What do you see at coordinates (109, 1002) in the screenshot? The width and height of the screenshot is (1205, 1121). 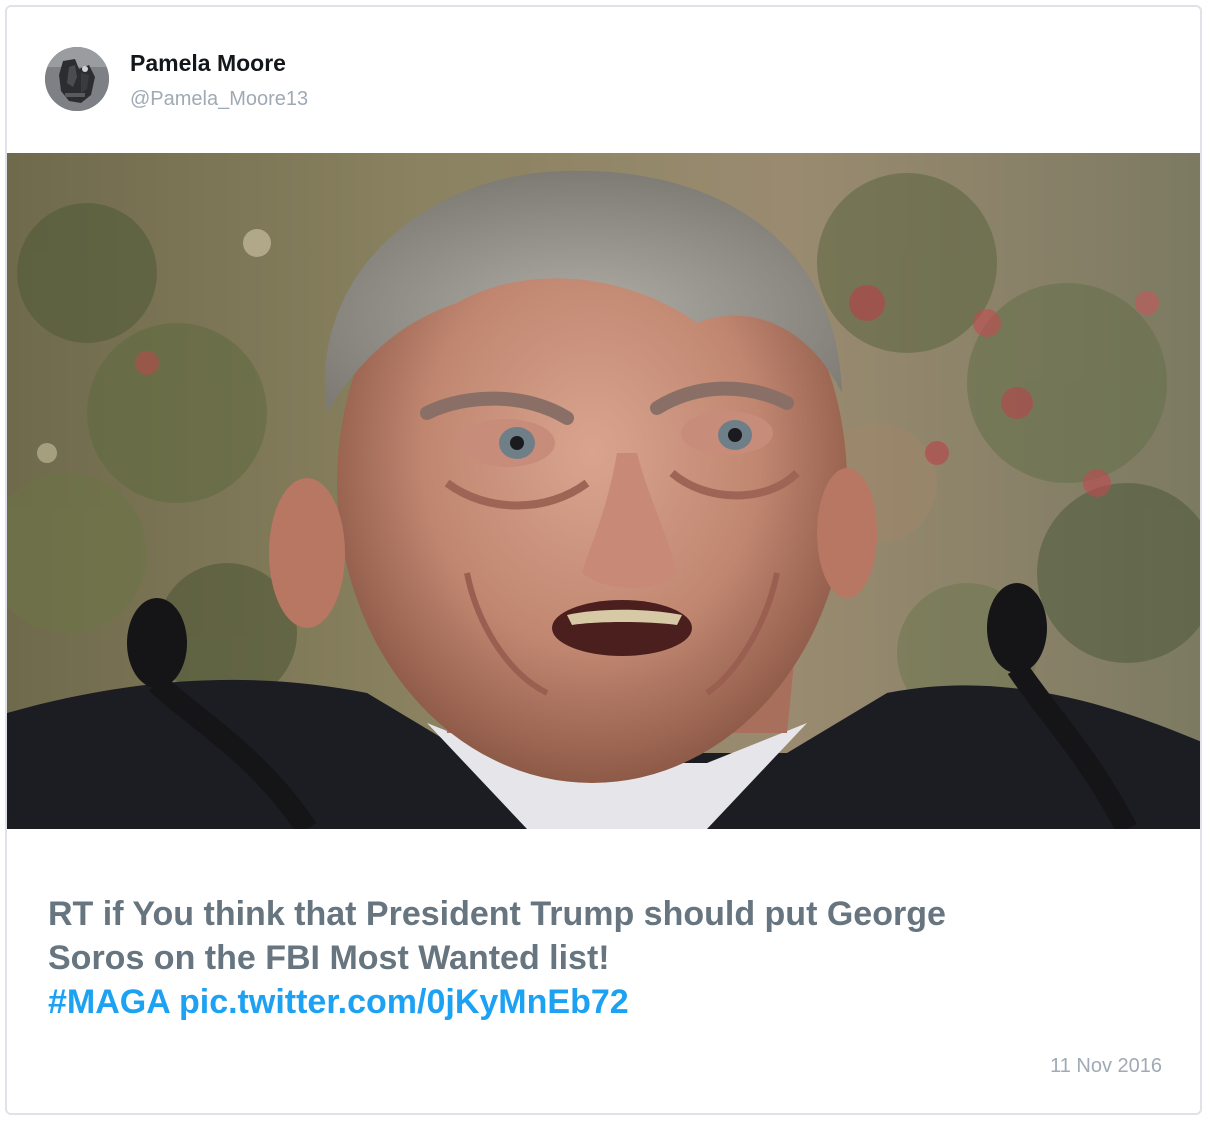 I see `hashtag-link: #MAGA` at bounding box center [109, 1002].